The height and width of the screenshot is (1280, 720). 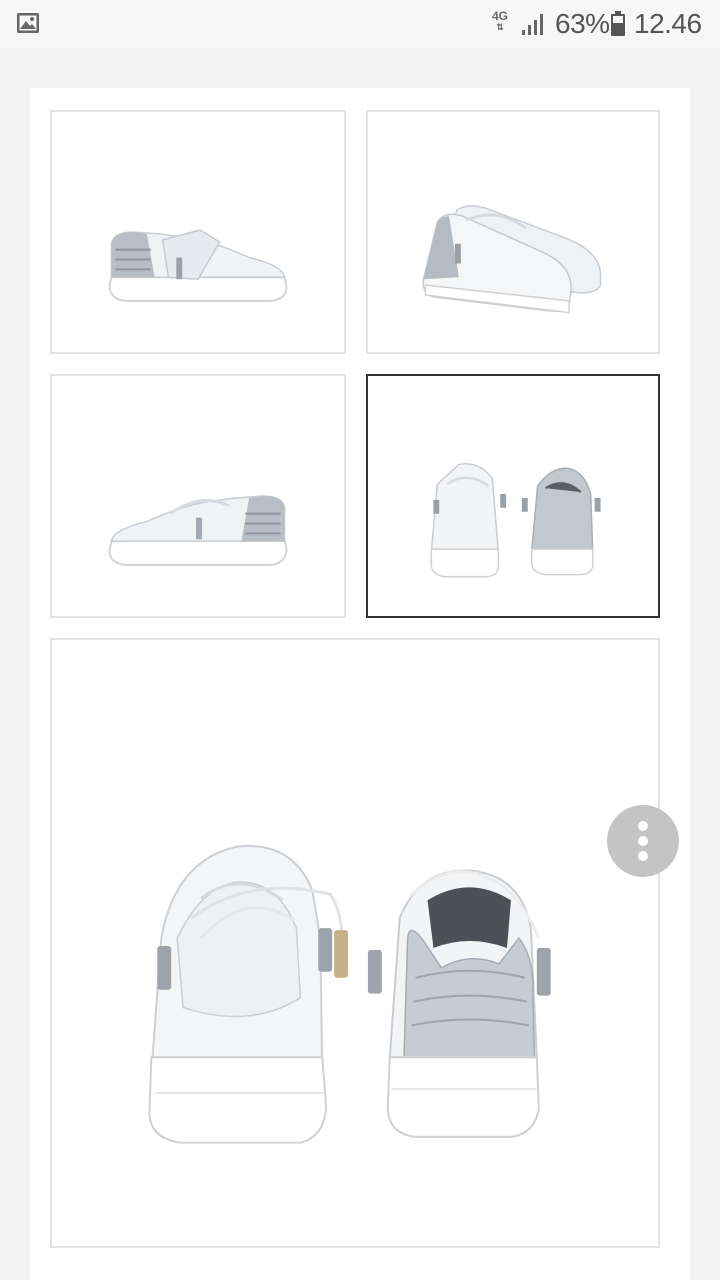 What do you see at coordinates (28, 23) in the screenshot?
I see `gallery-icon` at bounding box center [28, 23].